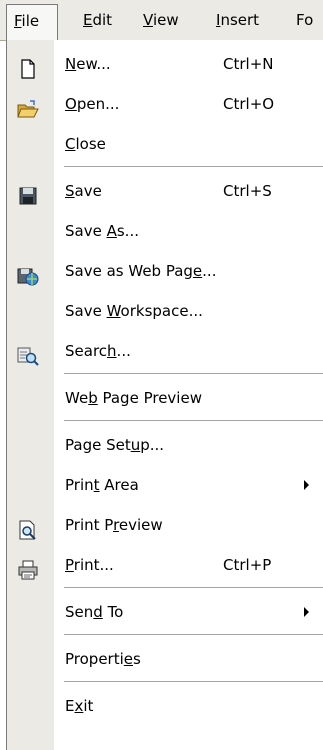  Describe the element at coordinates (304, 20) in the screenshot. I see `menubar-format: Fo` at that location.